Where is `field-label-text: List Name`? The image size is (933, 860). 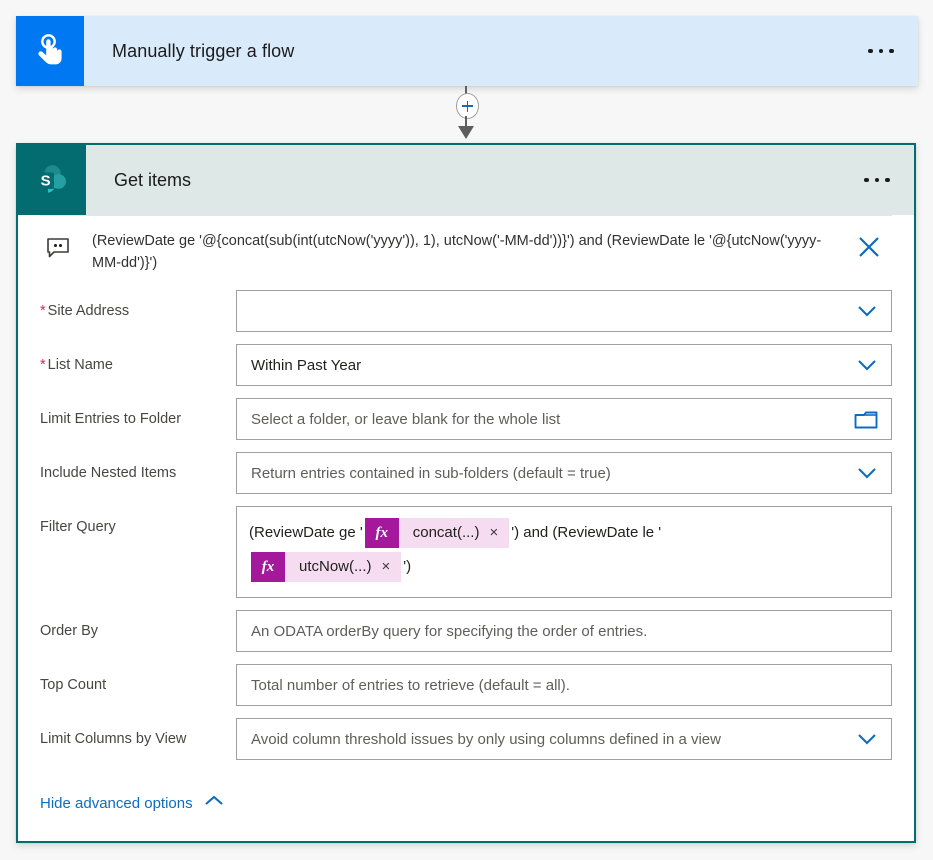
field-label-text: List Name is located at coordinates (80, 365).